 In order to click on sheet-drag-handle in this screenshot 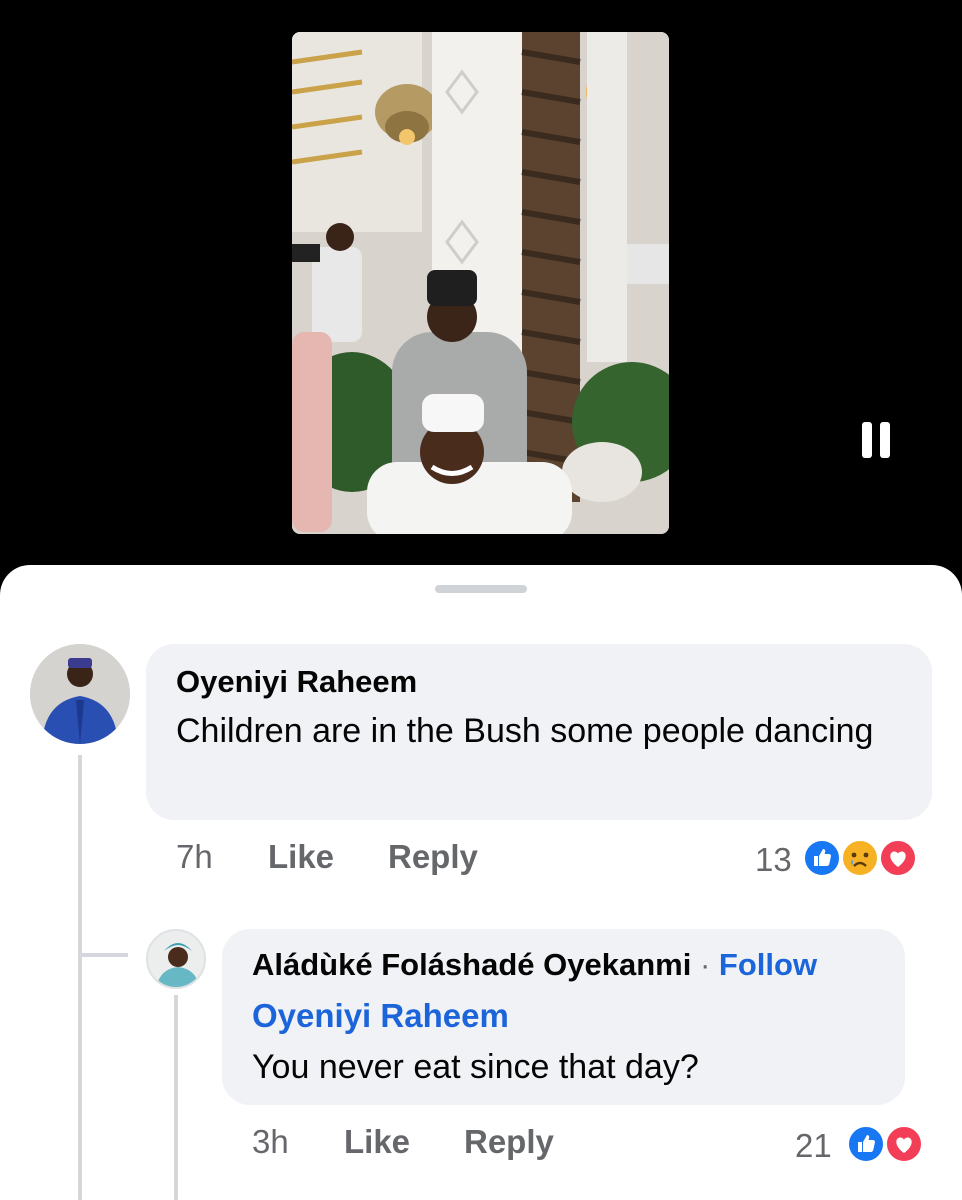, I will do `click(481, 589)`.